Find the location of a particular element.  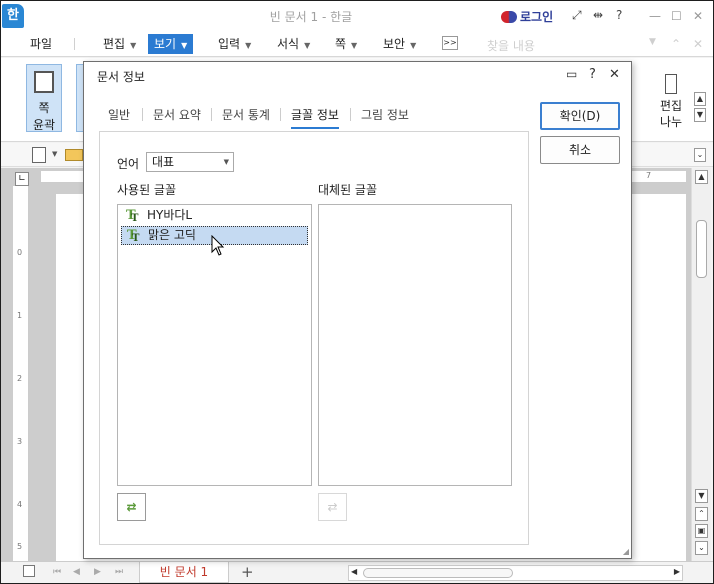

ribbon-scroll-down-icon: ▼ is located at coordinates (700, 115).